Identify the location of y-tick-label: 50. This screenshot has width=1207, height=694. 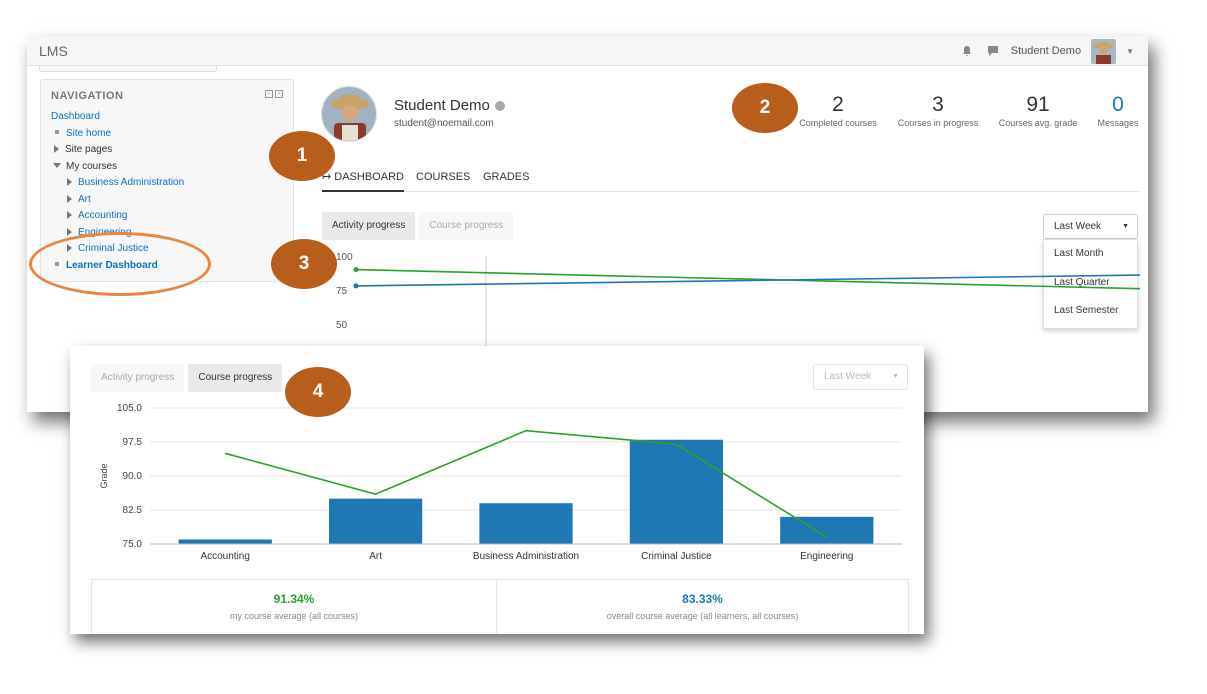
(342, 325).